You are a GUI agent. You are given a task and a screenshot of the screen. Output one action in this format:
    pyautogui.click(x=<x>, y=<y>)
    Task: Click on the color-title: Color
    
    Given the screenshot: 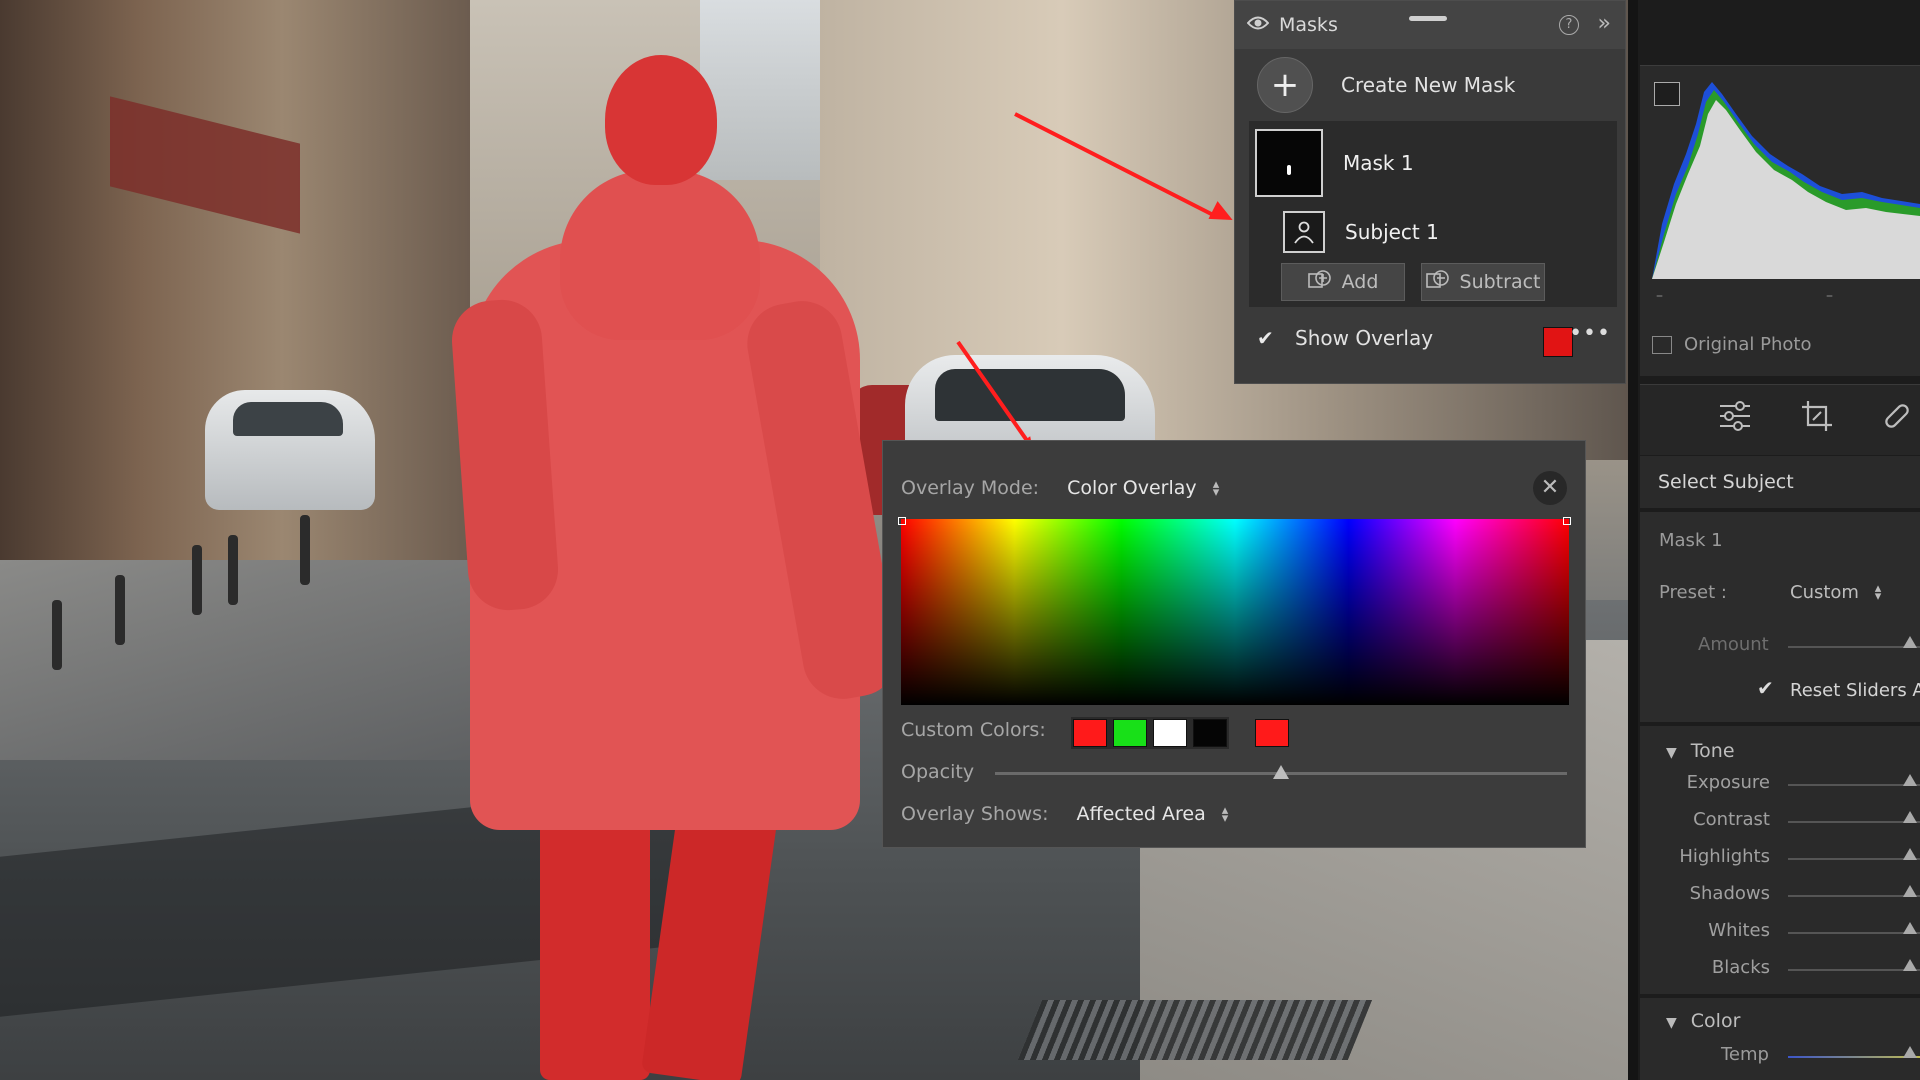 What is the action you would take?
    pyautogui.click(x=1716, y=1021)
    